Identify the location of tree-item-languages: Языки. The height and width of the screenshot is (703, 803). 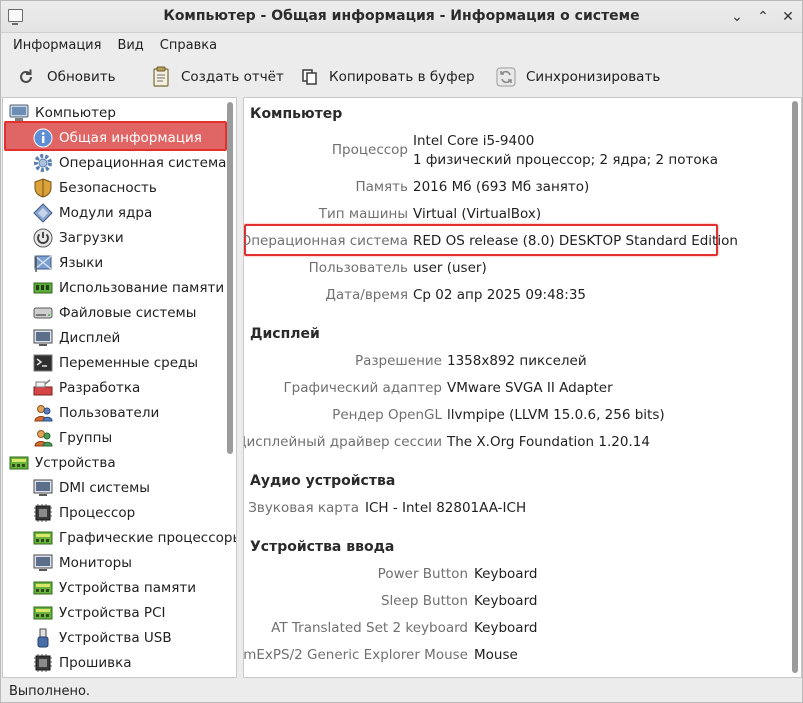
(68, 262).